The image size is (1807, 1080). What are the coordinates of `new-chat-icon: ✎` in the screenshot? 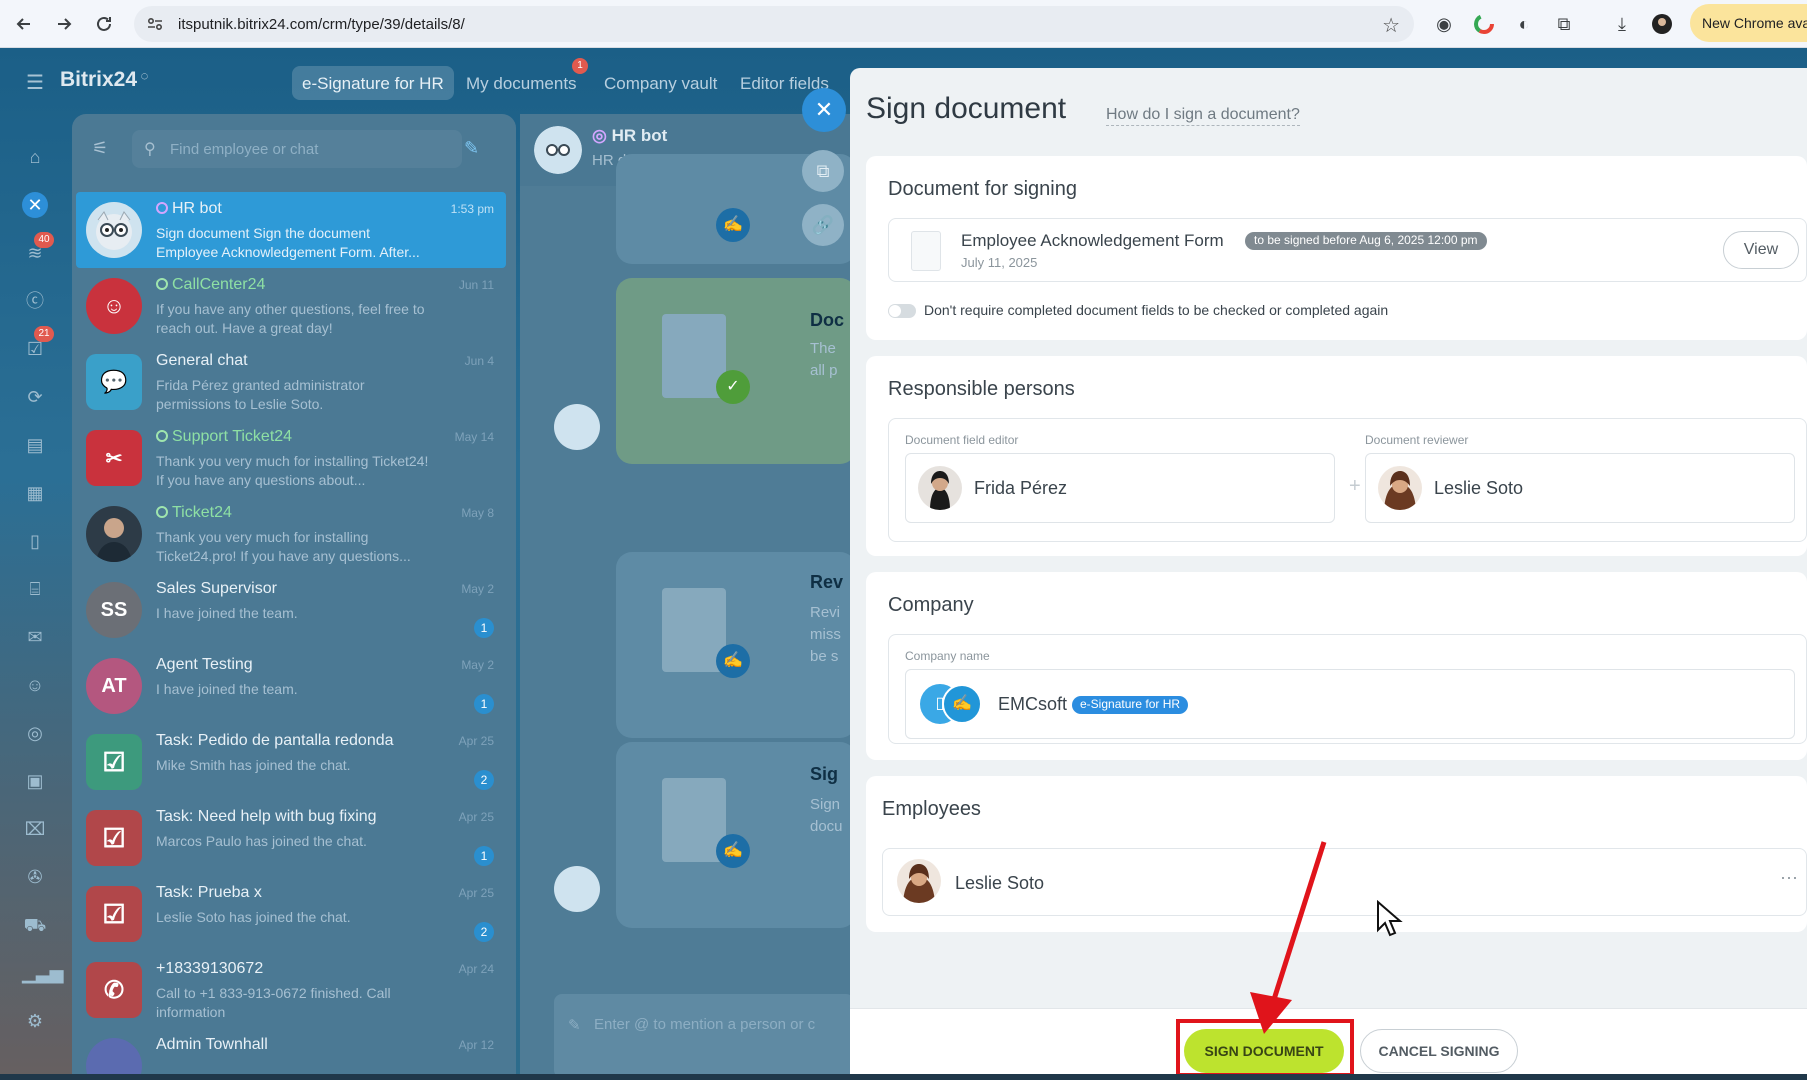 It's located at (475, 149).